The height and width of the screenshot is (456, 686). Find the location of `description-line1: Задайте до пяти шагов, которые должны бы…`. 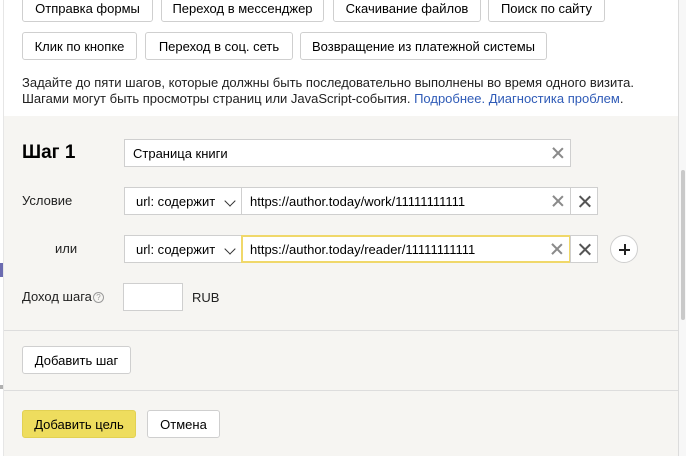

description-line1: Задайте до пяти шагов, которые должны бы… is located at coordinates (328, 82).